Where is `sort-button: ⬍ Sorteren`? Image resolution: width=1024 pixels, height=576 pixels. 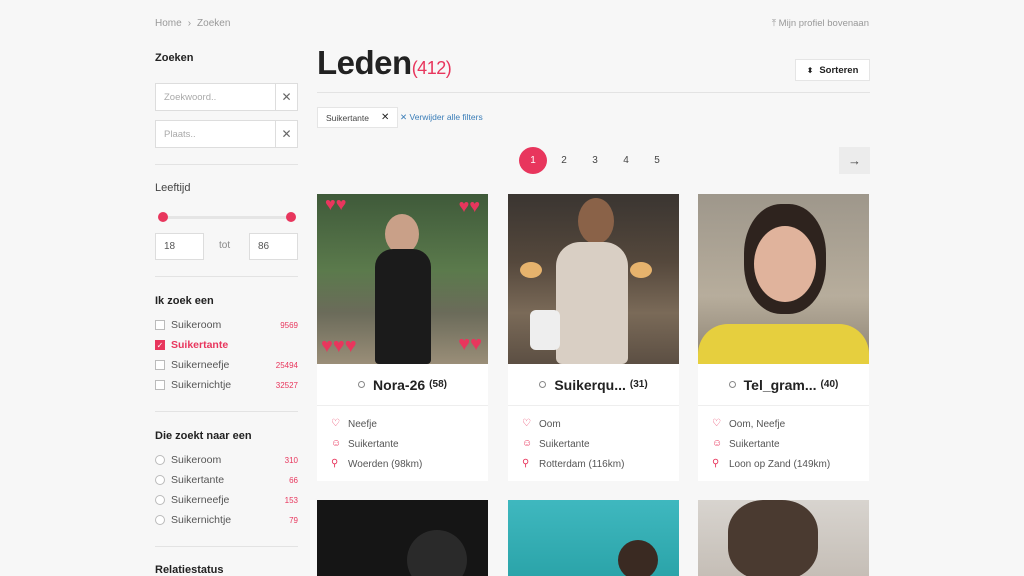 sort-button: ⬍ Sorteren is located at coordinates (832, 70).